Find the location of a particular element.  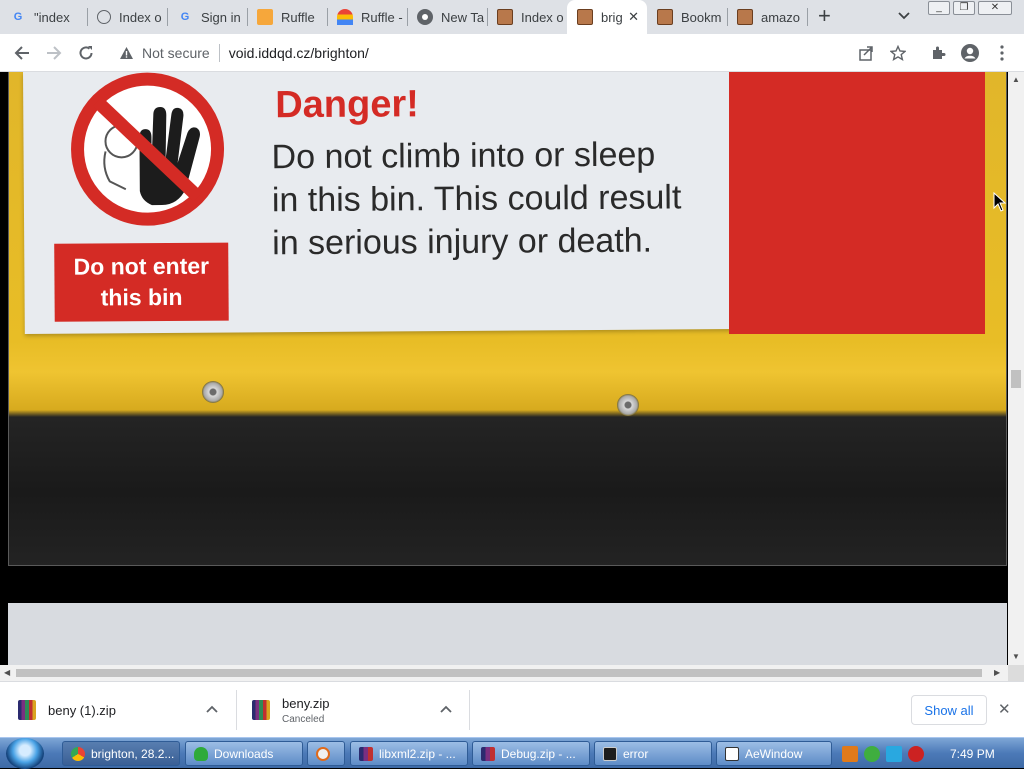

tab-5: New Ta is located at coordinates (447, 17).